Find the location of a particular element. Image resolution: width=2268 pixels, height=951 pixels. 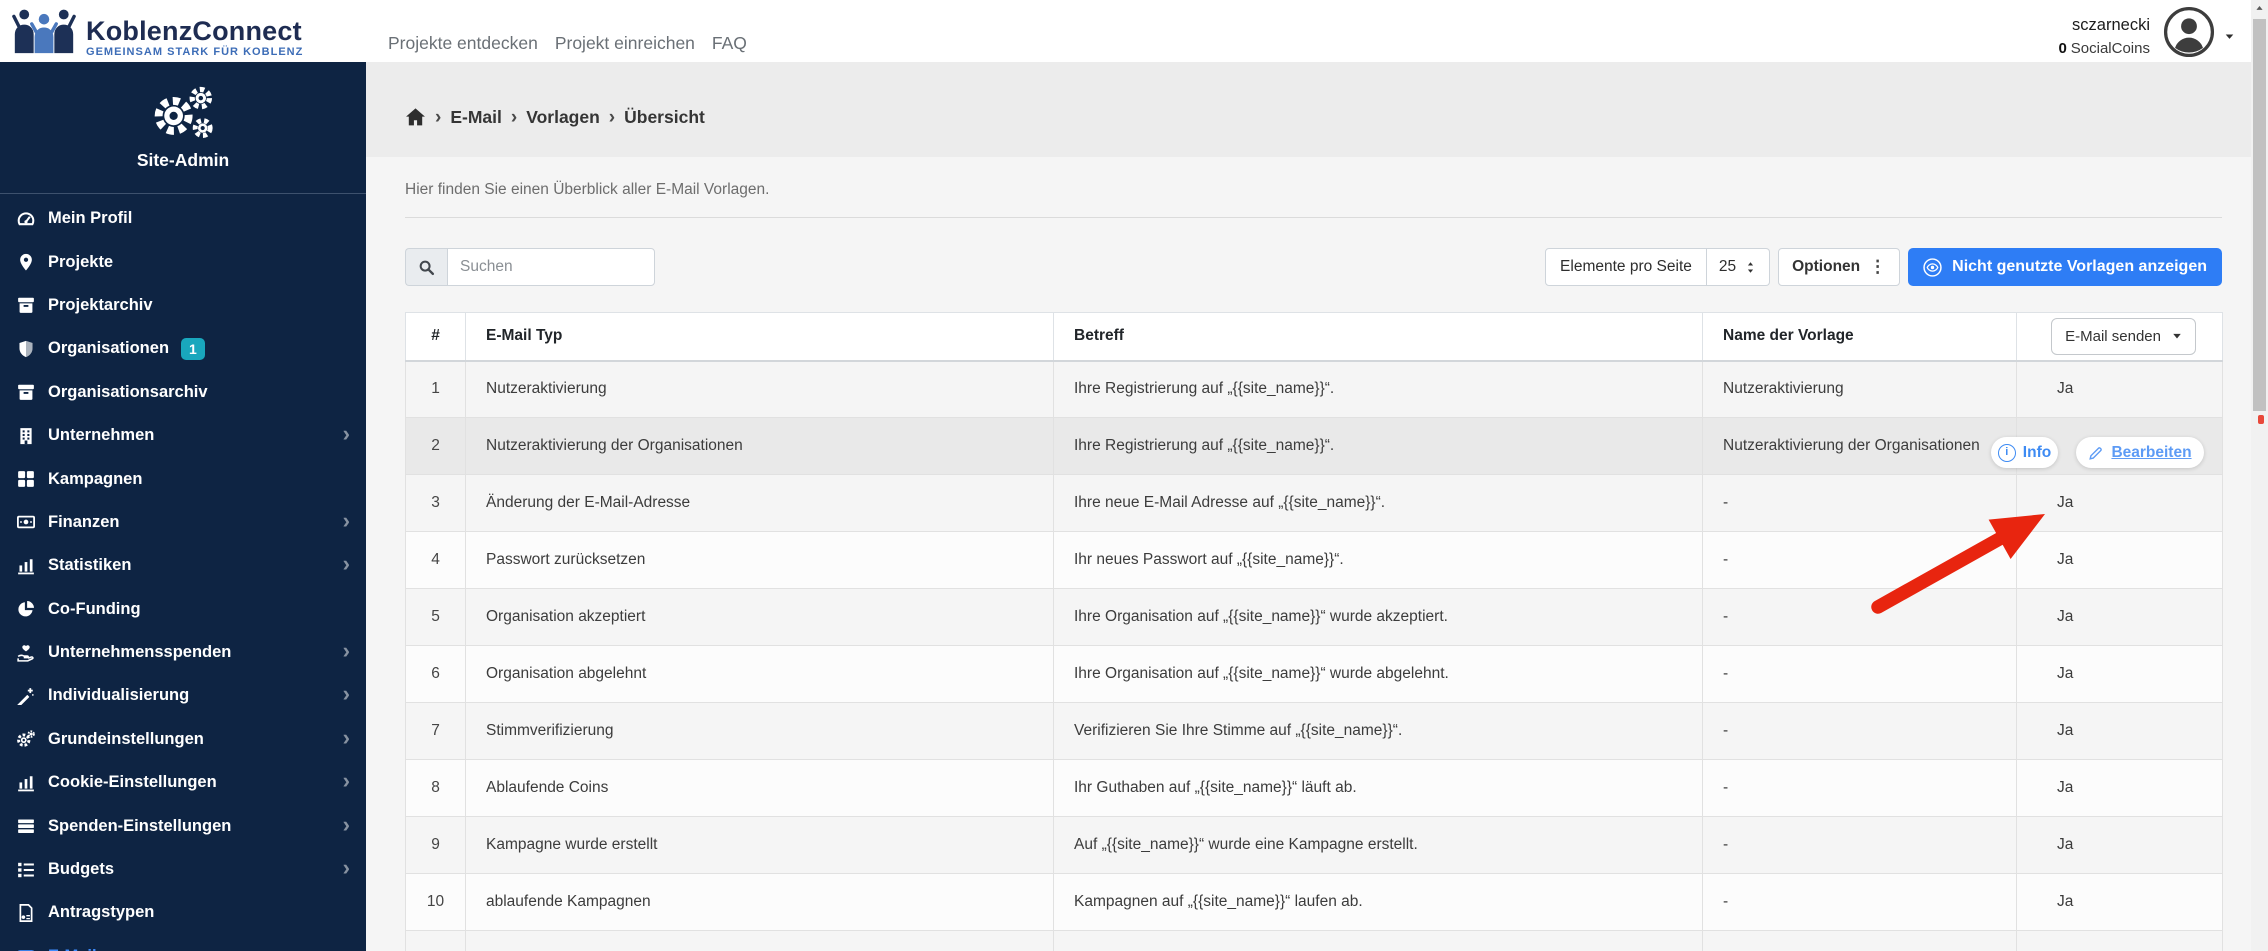

top-nav-link-3: FAQ is located at coordinates (729, 43).